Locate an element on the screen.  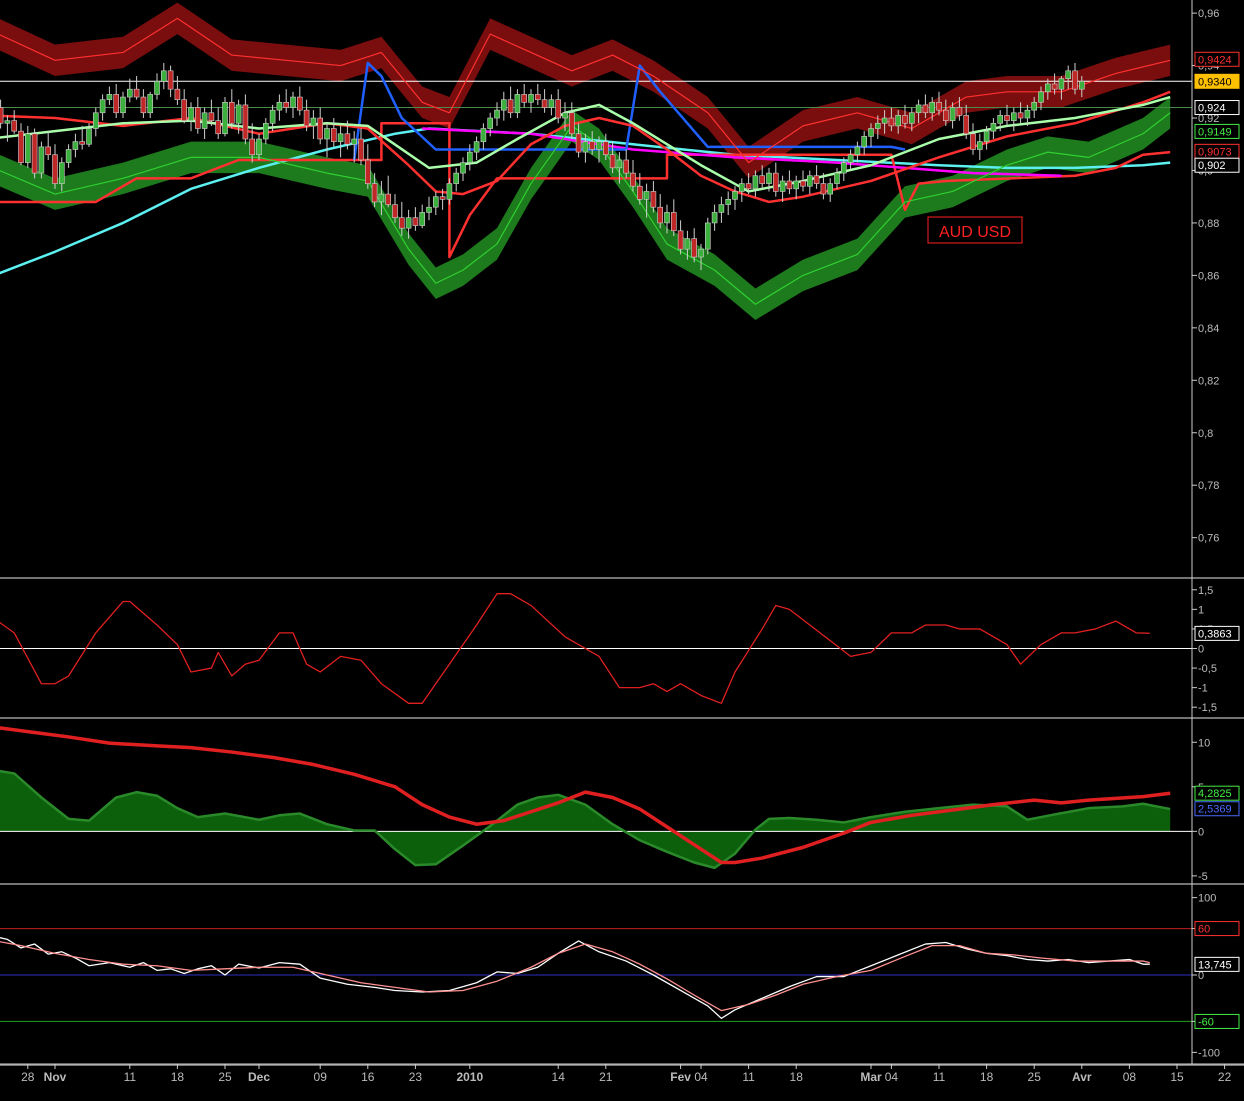
y-tick-label: 0,84 is located at coordinates (1208, 329).